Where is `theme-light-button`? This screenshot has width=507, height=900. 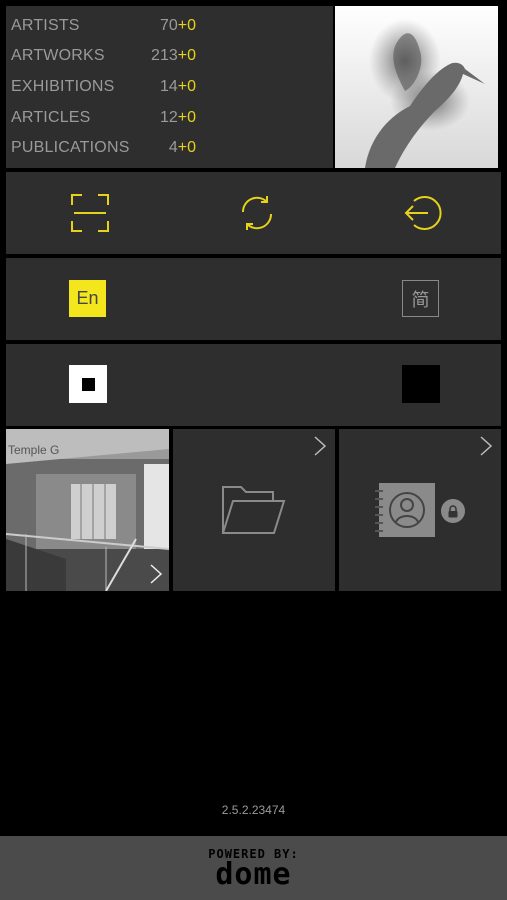
theme-light-button is located at coordinates (88, 384).